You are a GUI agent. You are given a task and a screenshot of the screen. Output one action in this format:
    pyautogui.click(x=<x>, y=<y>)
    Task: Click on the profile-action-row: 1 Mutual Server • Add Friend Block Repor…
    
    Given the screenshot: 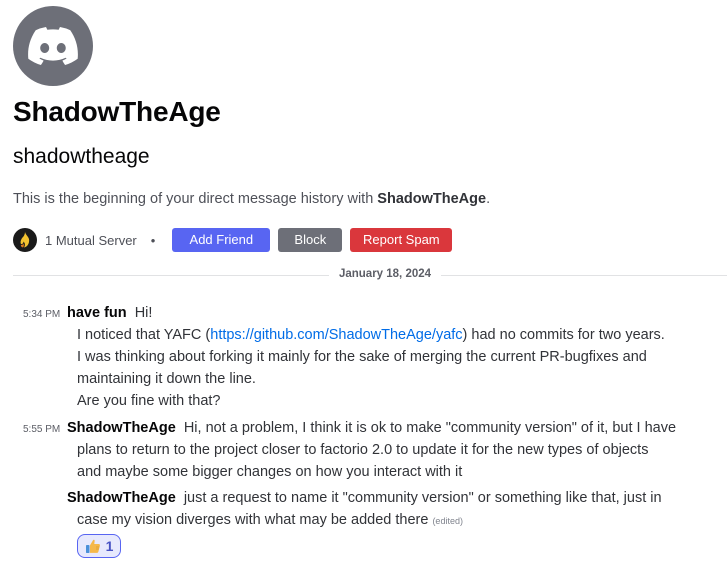 What is the action you would take?
    pyautogui.click(x=236, y=240)
    